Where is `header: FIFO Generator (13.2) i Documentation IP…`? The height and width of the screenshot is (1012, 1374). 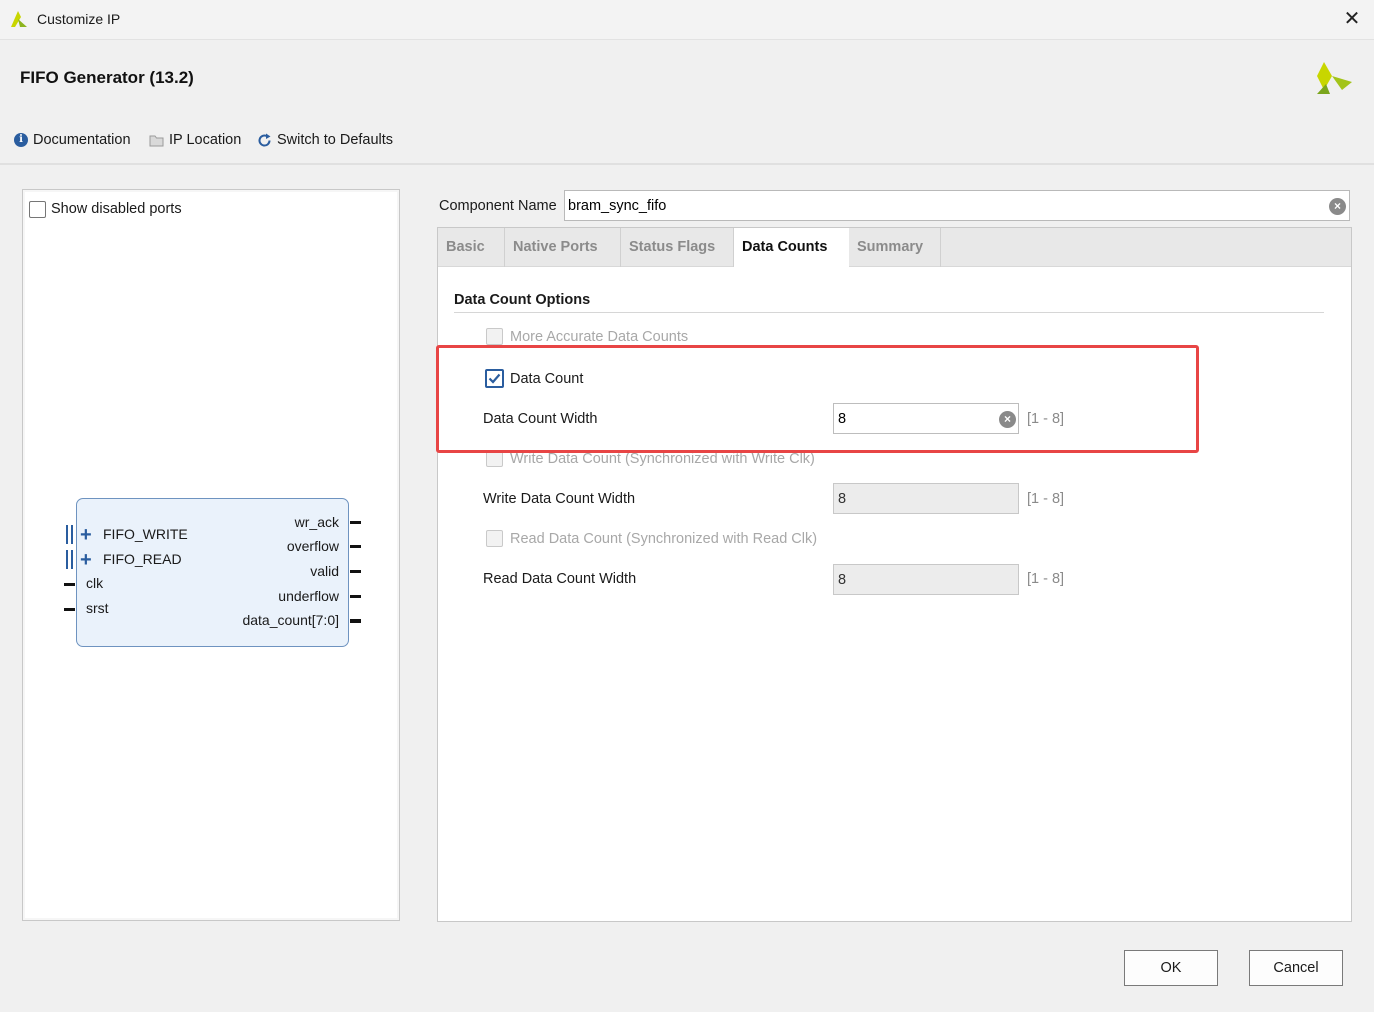
header: FIFO Generator (13.2) i Documentation IP… is located at coordinates (687, 102).